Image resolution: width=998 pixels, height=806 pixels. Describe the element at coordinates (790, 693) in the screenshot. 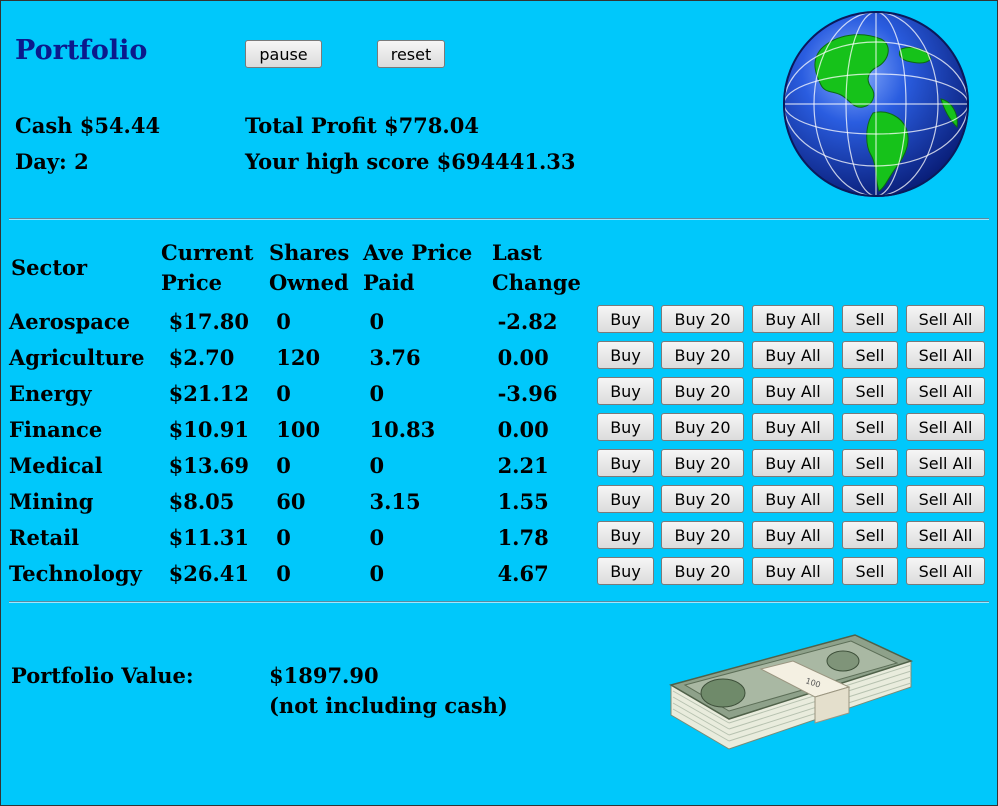

I see `money-stack-icon: 100` at that location.